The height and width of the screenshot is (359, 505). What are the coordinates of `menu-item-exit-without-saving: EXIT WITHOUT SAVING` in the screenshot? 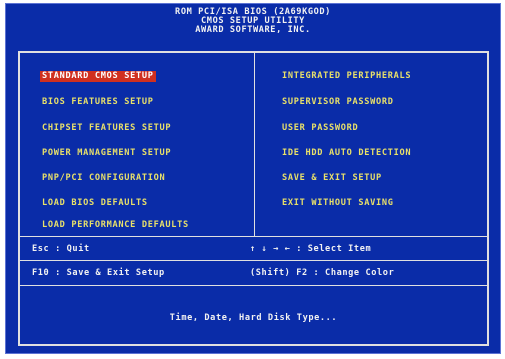 It's located at (338, 203).